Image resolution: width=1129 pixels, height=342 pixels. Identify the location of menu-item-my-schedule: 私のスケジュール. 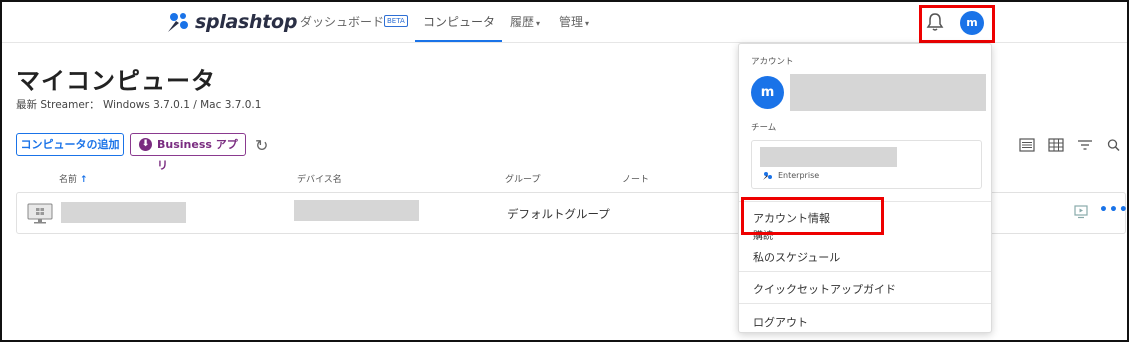
(796, 257).